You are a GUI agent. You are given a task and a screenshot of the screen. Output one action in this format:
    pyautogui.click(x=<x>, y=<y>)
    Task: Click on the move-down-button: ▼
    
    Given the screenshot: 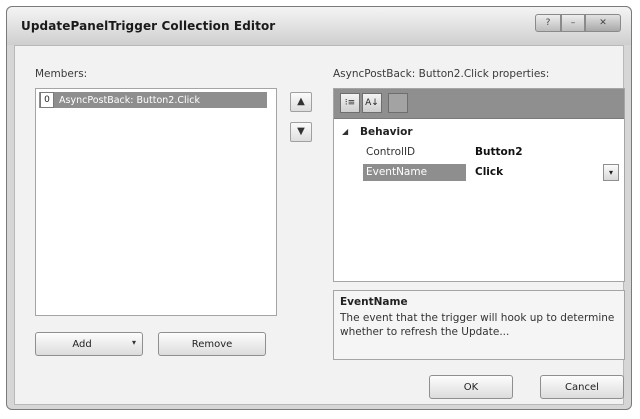 What is the action you would take?
    pyautogui.click(x=301, y=132)
    